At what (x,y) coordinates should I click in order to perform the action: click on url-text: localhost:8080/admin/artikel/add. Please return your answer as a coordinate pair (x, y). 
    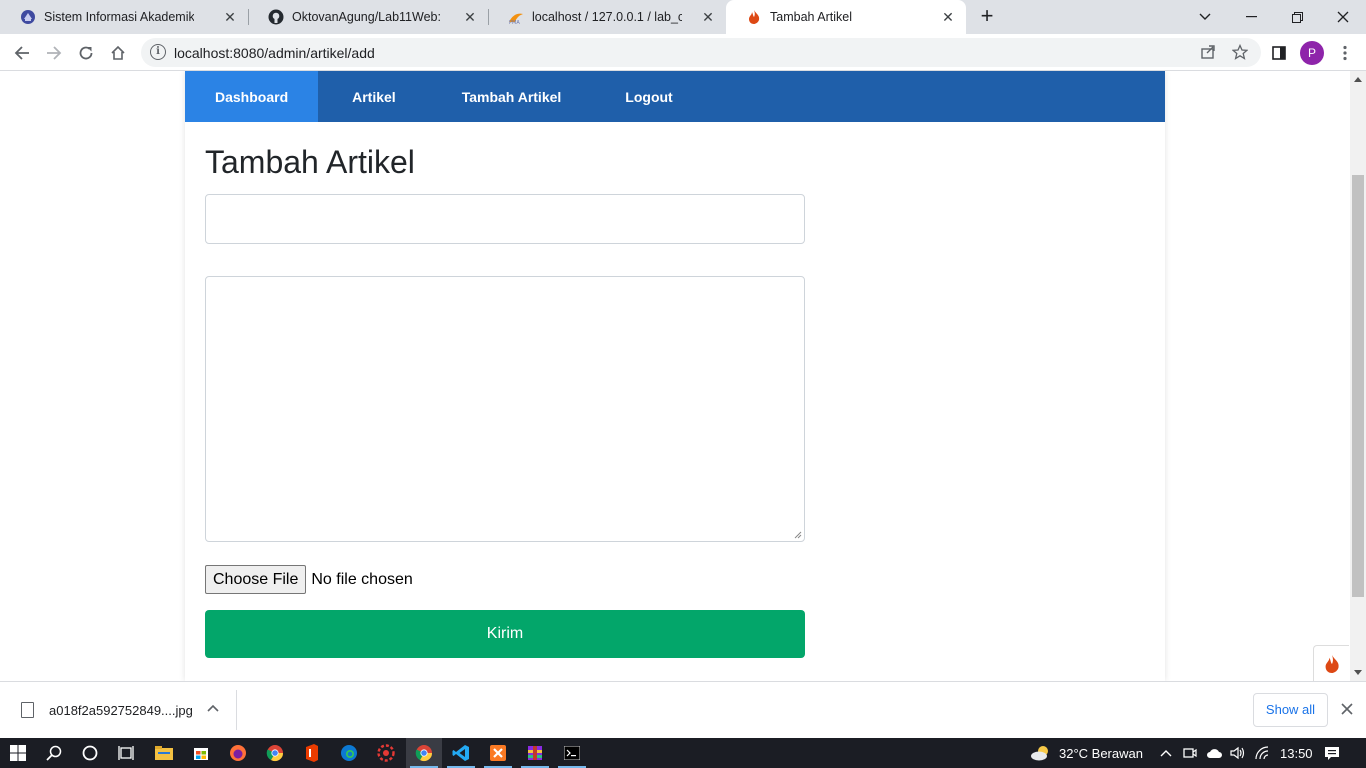
    Looking at the image, I should click on (274, 53).